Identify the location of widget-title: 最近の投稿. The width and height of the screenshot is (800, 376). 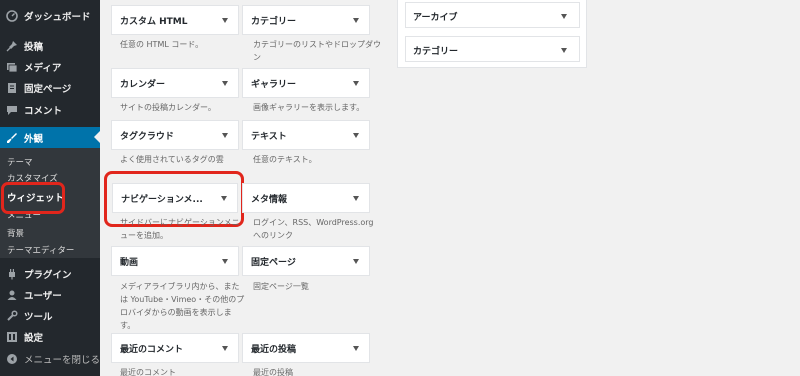
(274, 350).